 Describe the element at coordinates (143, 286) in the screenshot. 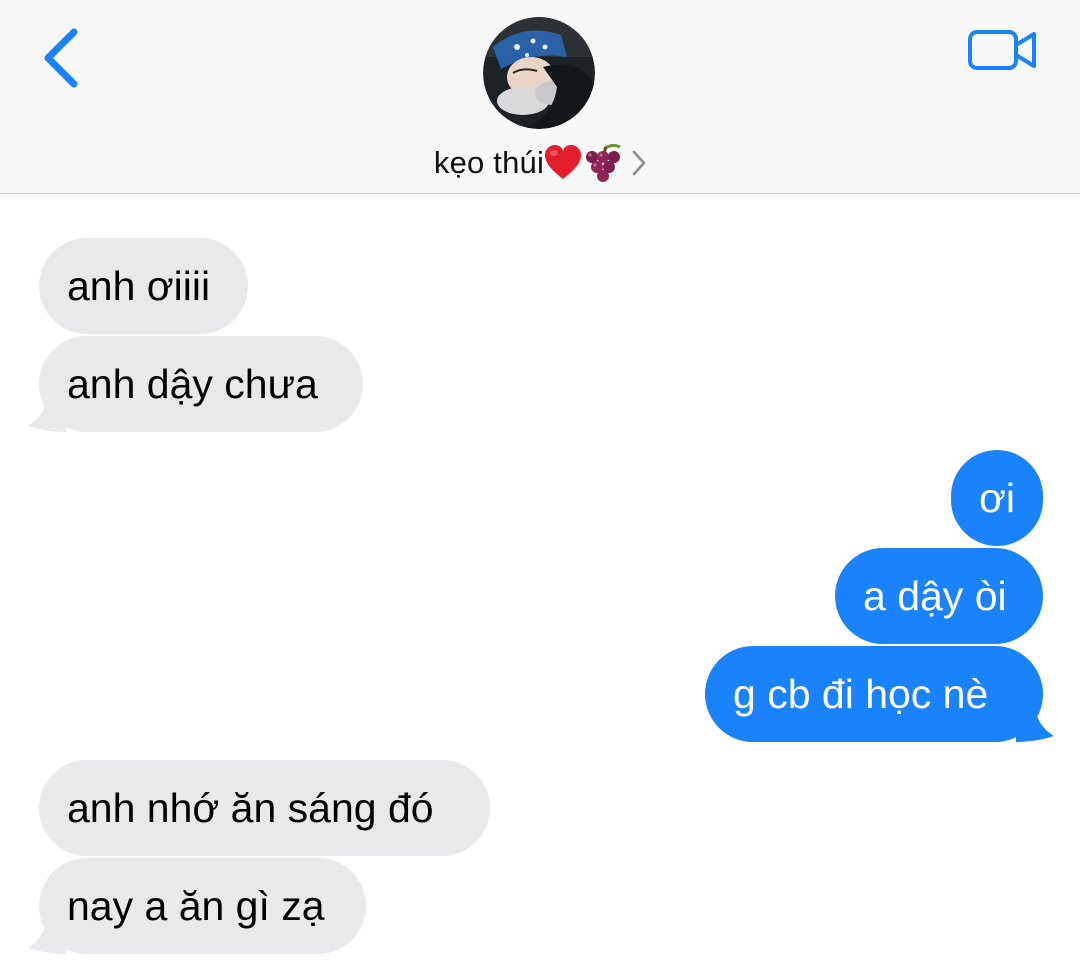

I see `message-bubble-incoming: anh ơiiii` at that location.